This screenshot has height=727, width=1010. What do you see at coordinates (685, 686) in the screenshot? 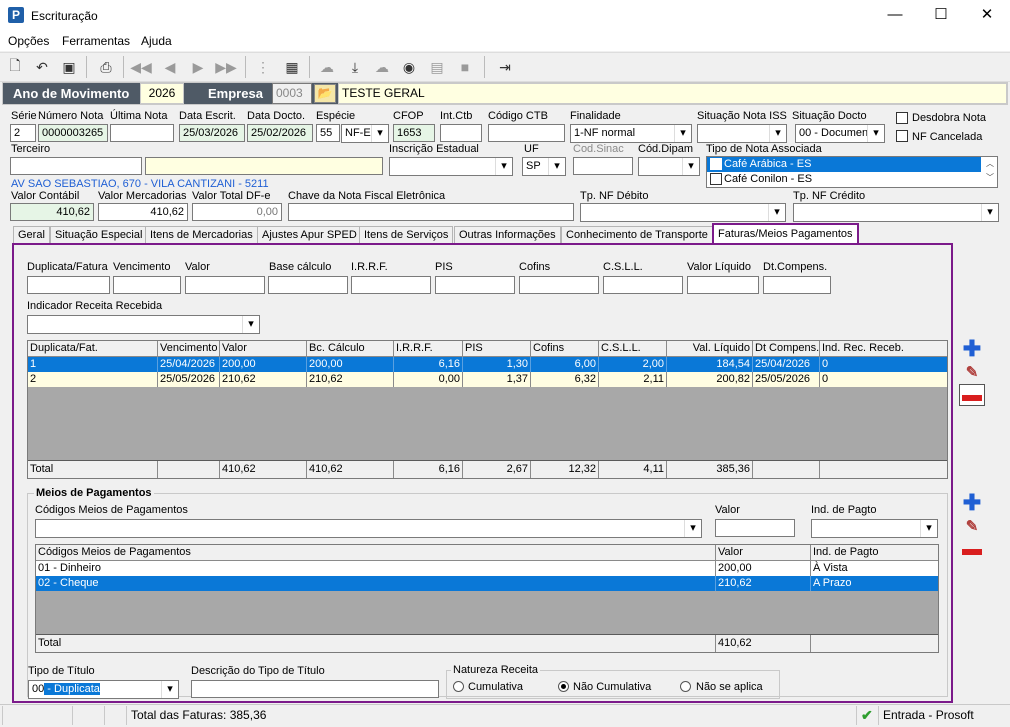
I see `natureza-nao-aplica-radio` at bounding box center [685, 686].